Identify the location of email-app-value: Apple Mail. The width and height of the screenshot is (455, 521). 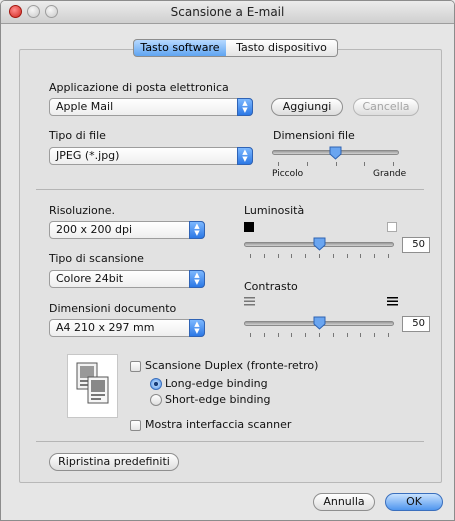
(85, 106).